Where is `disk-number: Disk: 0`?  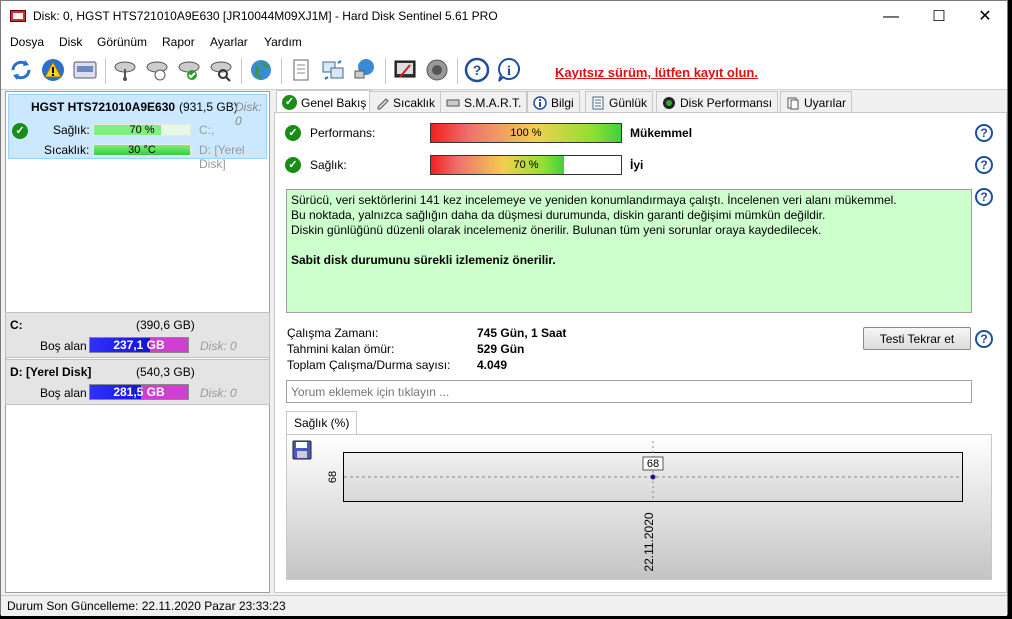
disk-number: Disk: 0 is located at coordinates (248, 114).